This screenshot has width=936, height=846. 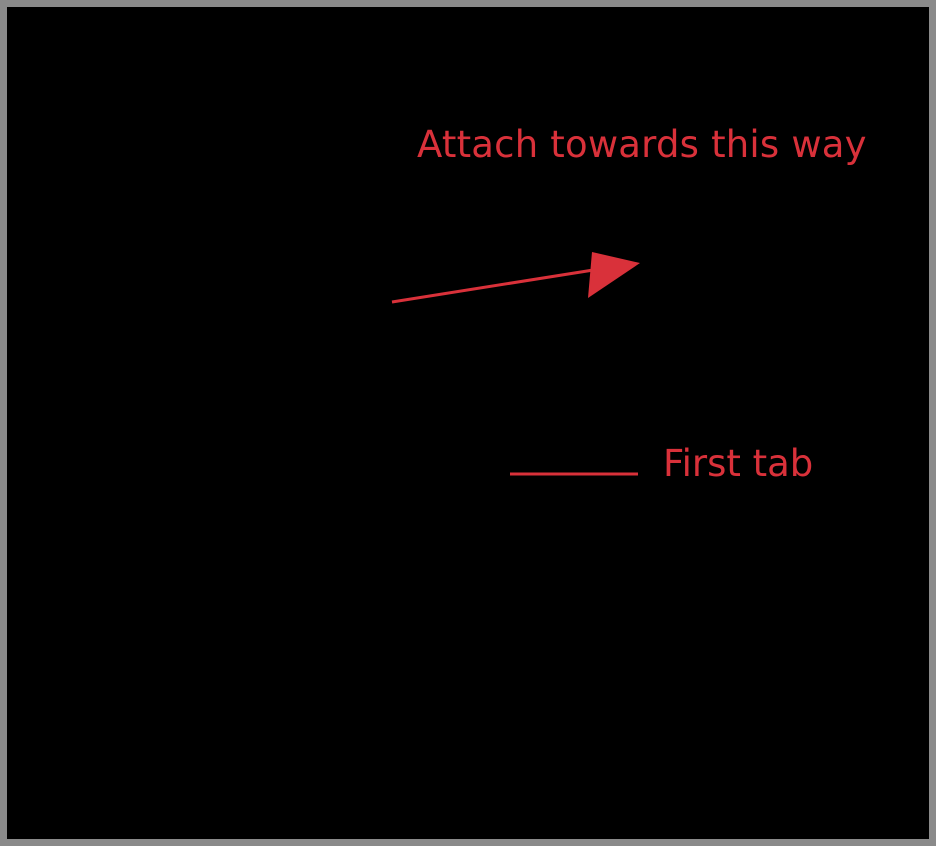 I want to click on latch-mechanism, so click(x=280, y=224).